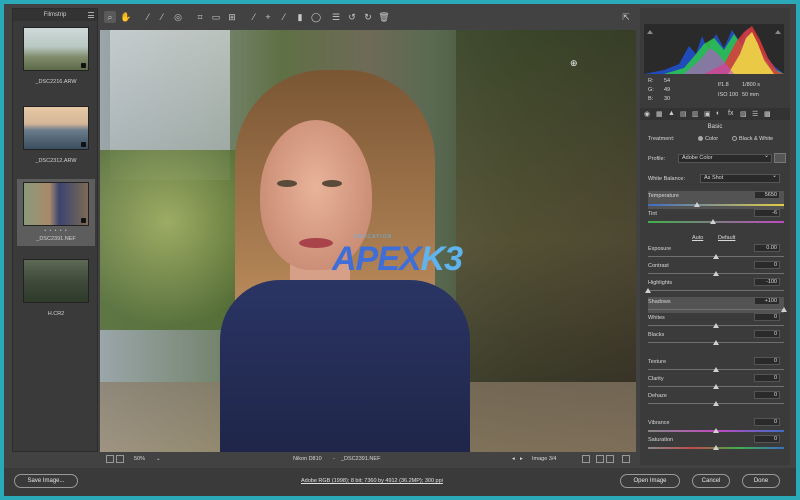 The height and width of the screenshot is (500, 800). I want to click on clarity-slider, so click(716, 386).